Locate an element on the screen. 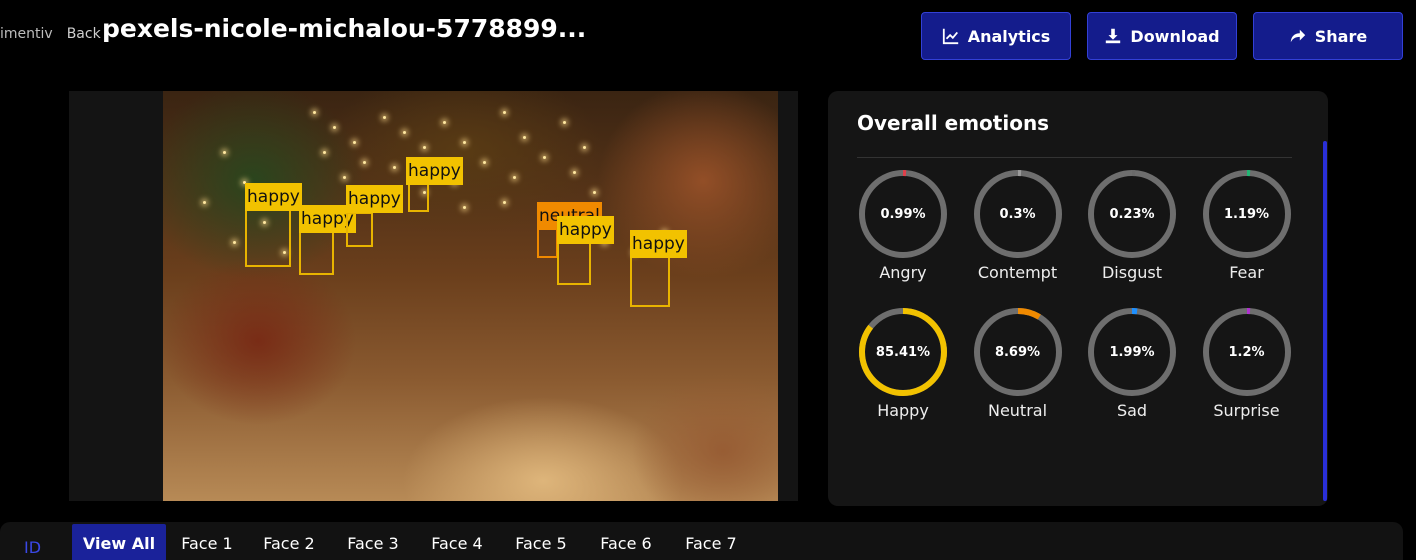  gauge-sad: 1.99% is located at coordinates (1132, 352).